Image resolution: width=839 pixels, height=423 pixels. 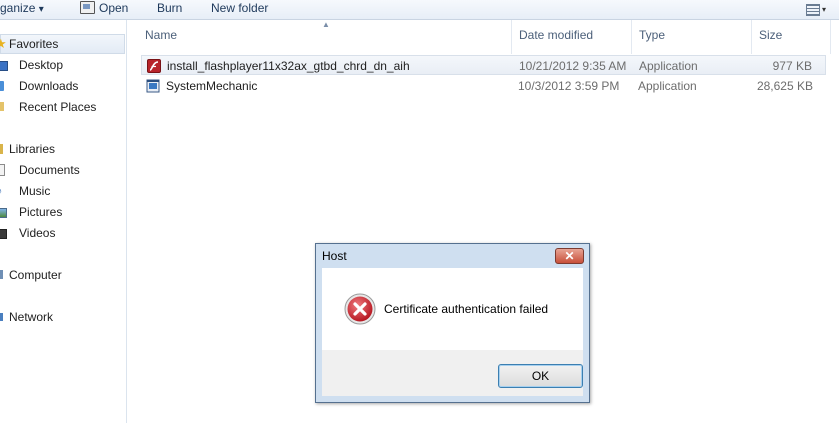 I want to click on open-button: Open, so click(x=104, y=8).